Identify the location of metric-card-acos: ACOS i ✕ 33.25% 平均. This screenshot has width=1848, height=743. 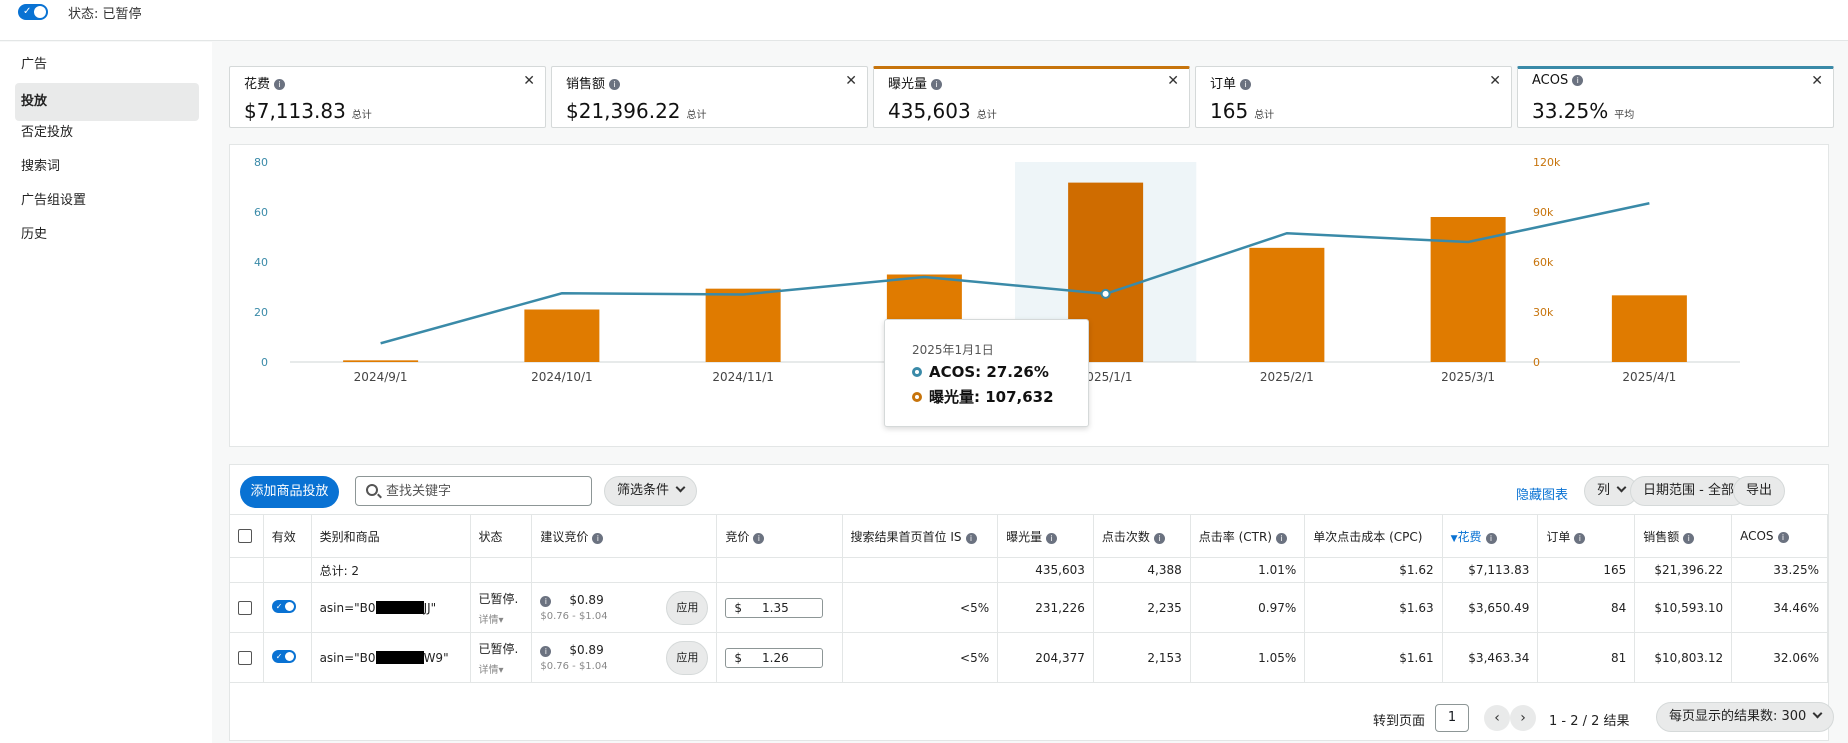
(1675, 97).